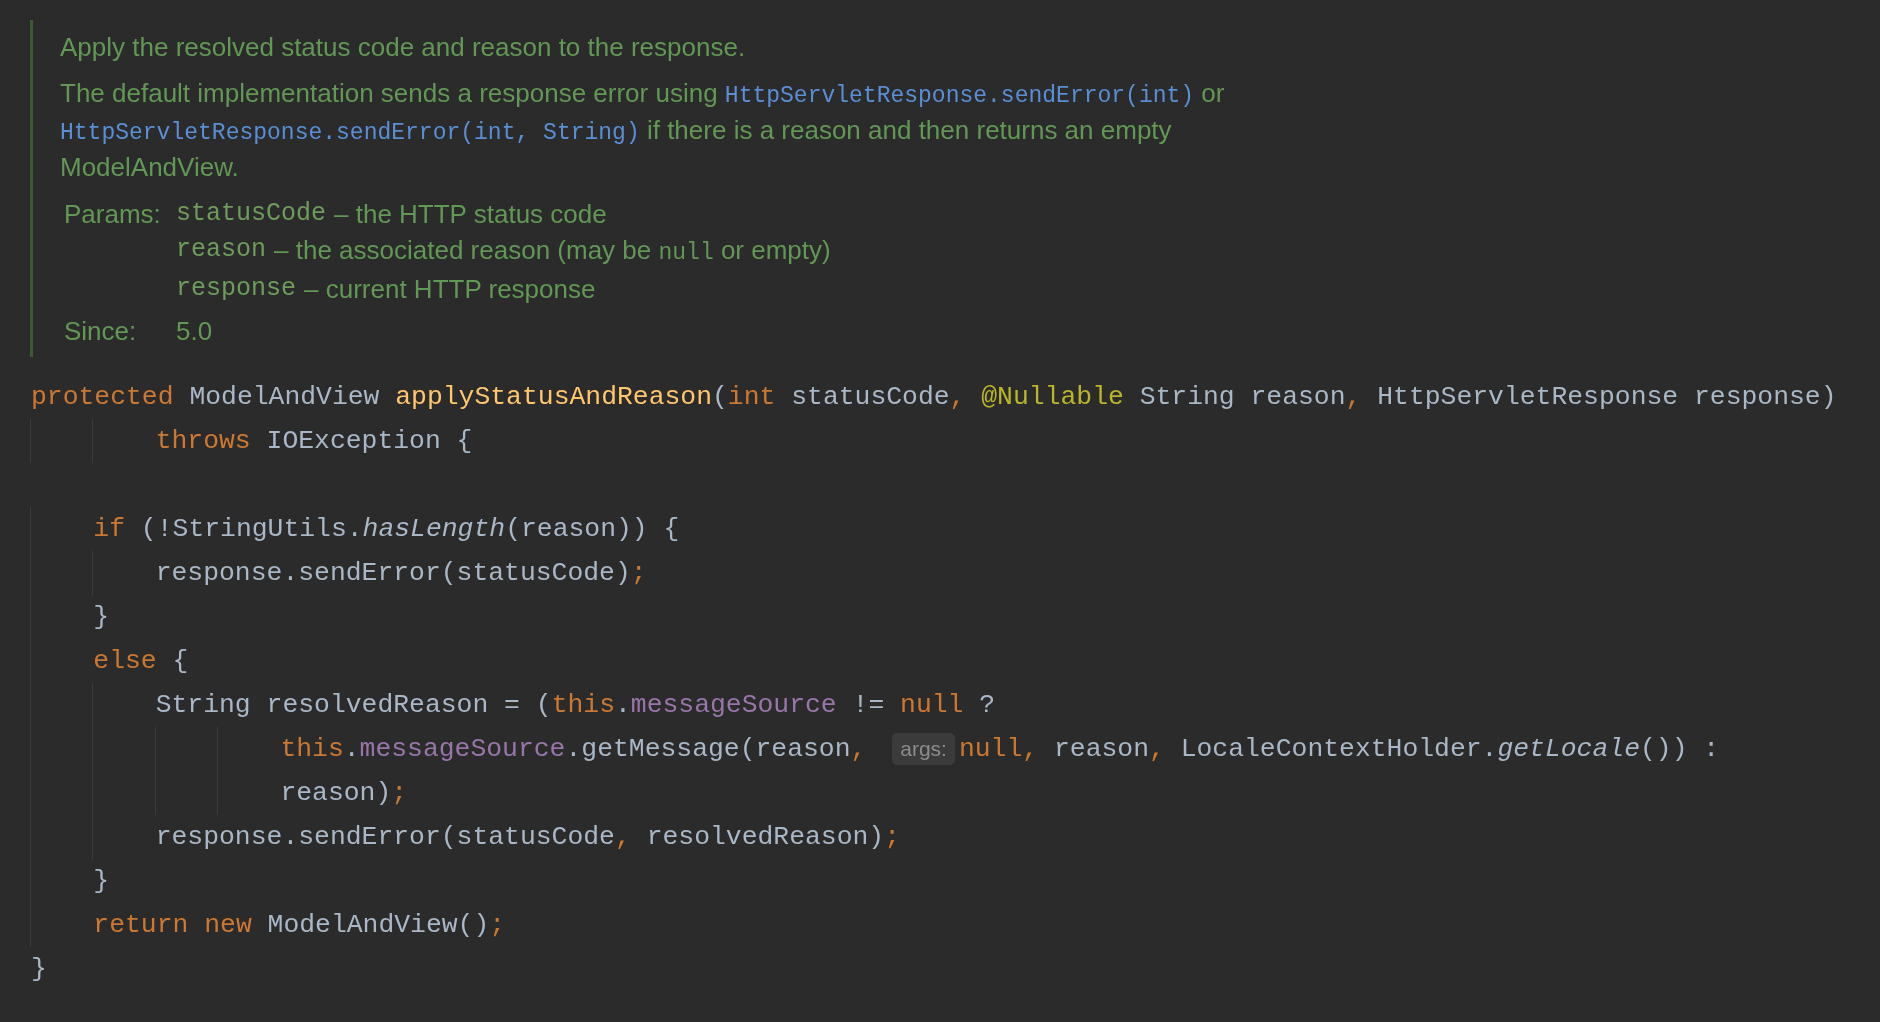  Describe the element at coordinates (386, 529) in the screenshot. I see `code-line: if (!StringUtils.hasLength(reason)) {` at that location.